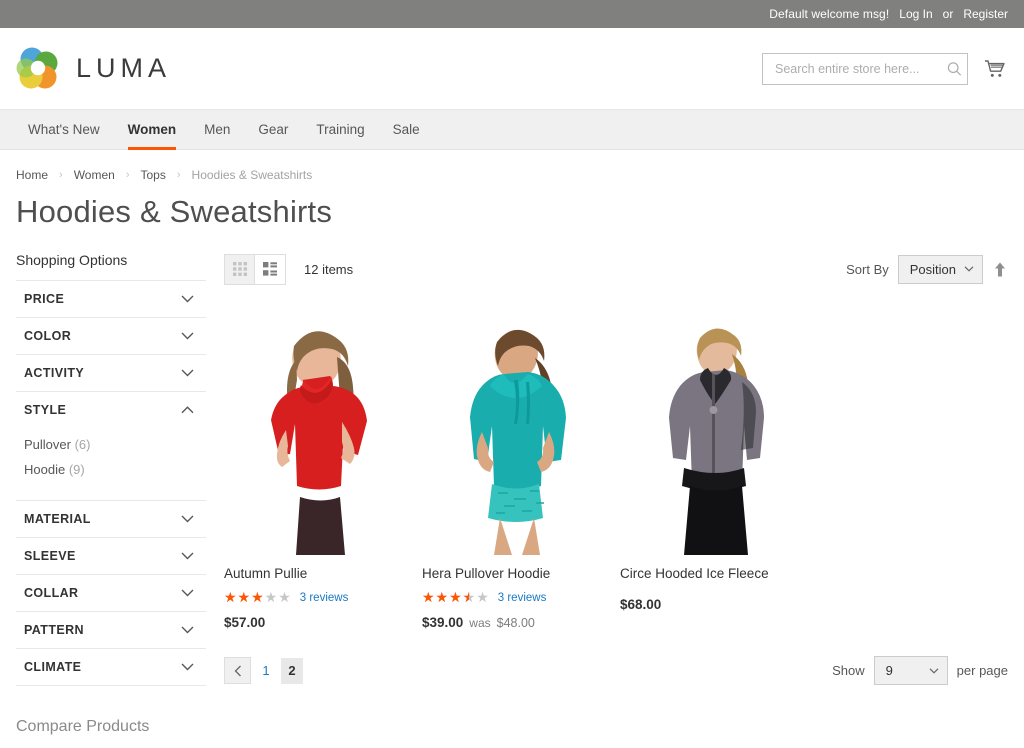  I want to click on filter-item-label: Hoodie, so click(45, 469).